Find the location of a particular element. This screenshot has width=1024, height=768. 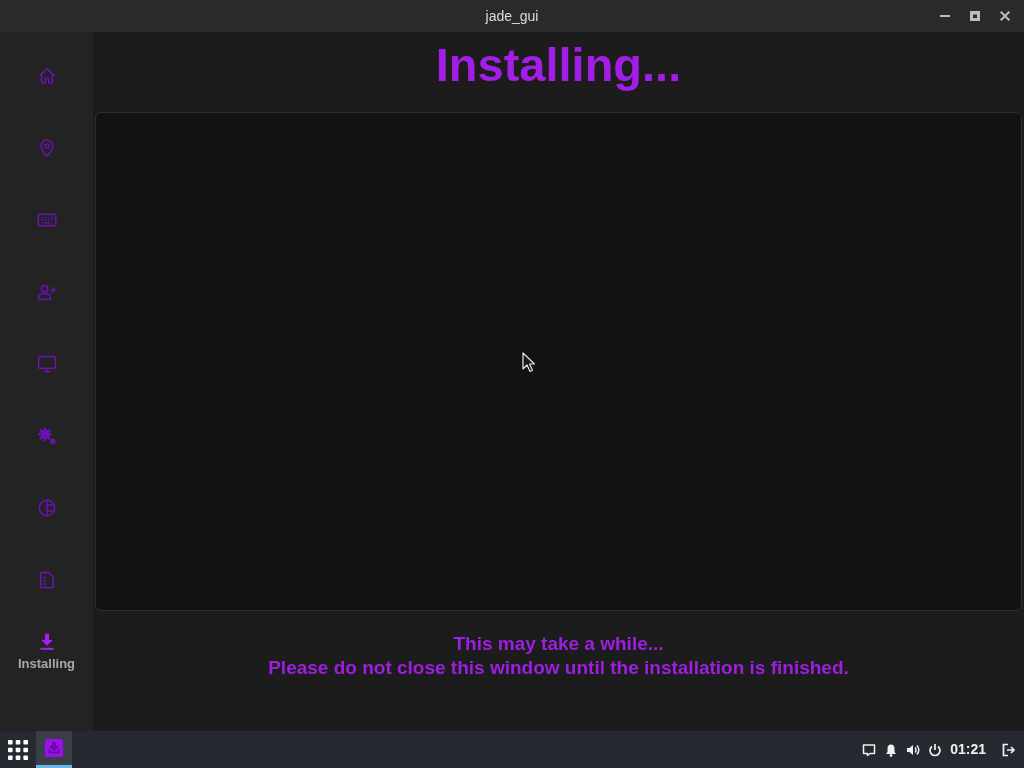

sidebar-nav-item: Installing is located at coordinates (46, 652).